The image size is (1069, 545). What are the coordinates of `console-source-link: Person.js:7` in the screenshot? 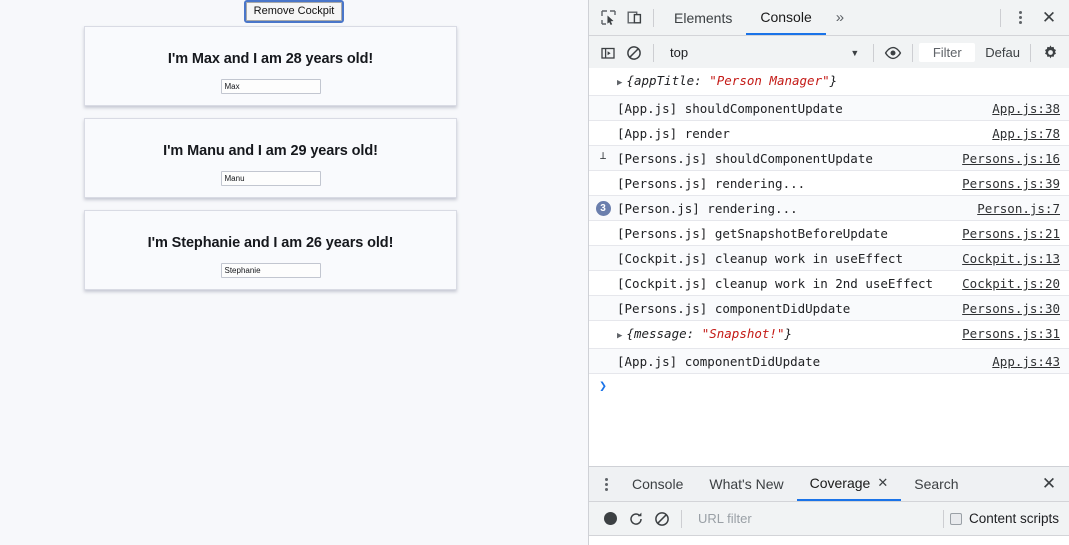 It's located at (1023, 208).